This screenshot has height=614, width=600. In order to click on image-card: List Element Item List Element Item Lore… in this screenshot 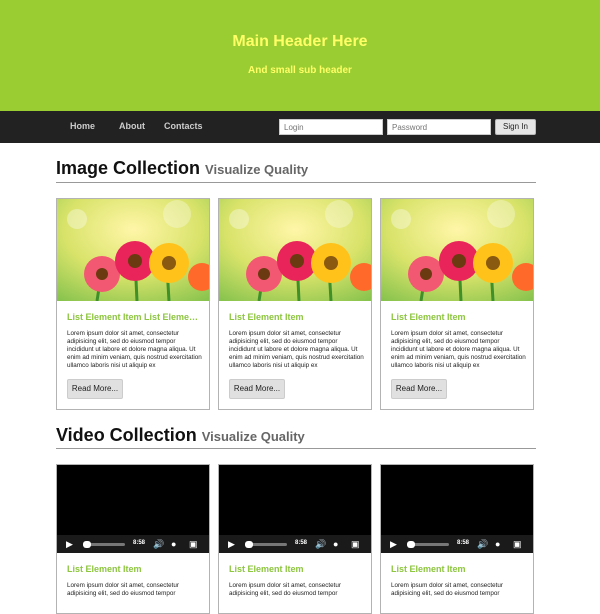, I will do `click(133, 304)`.